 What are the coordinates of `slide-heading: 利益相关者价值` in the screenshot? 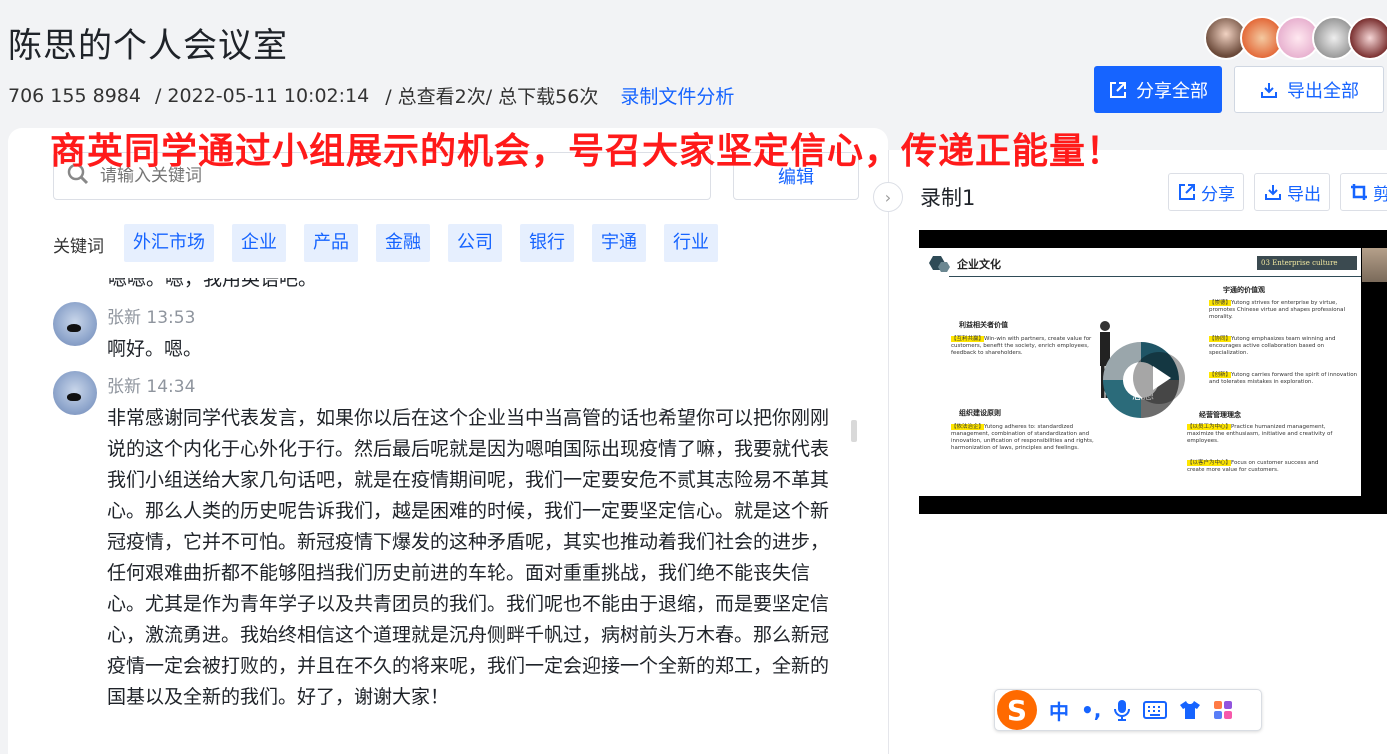 It's located at (983, 325).